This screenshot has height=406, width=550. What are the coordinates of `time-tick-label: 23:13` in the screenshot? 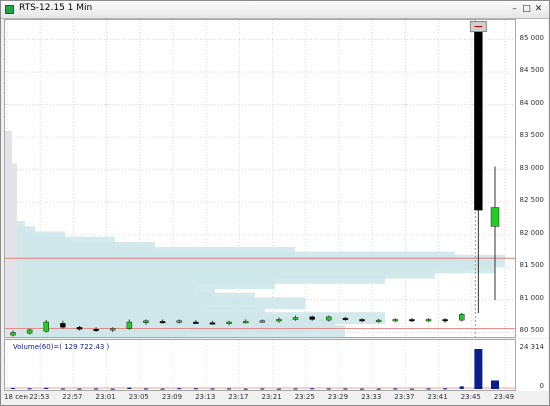 It's located at (205, 397).